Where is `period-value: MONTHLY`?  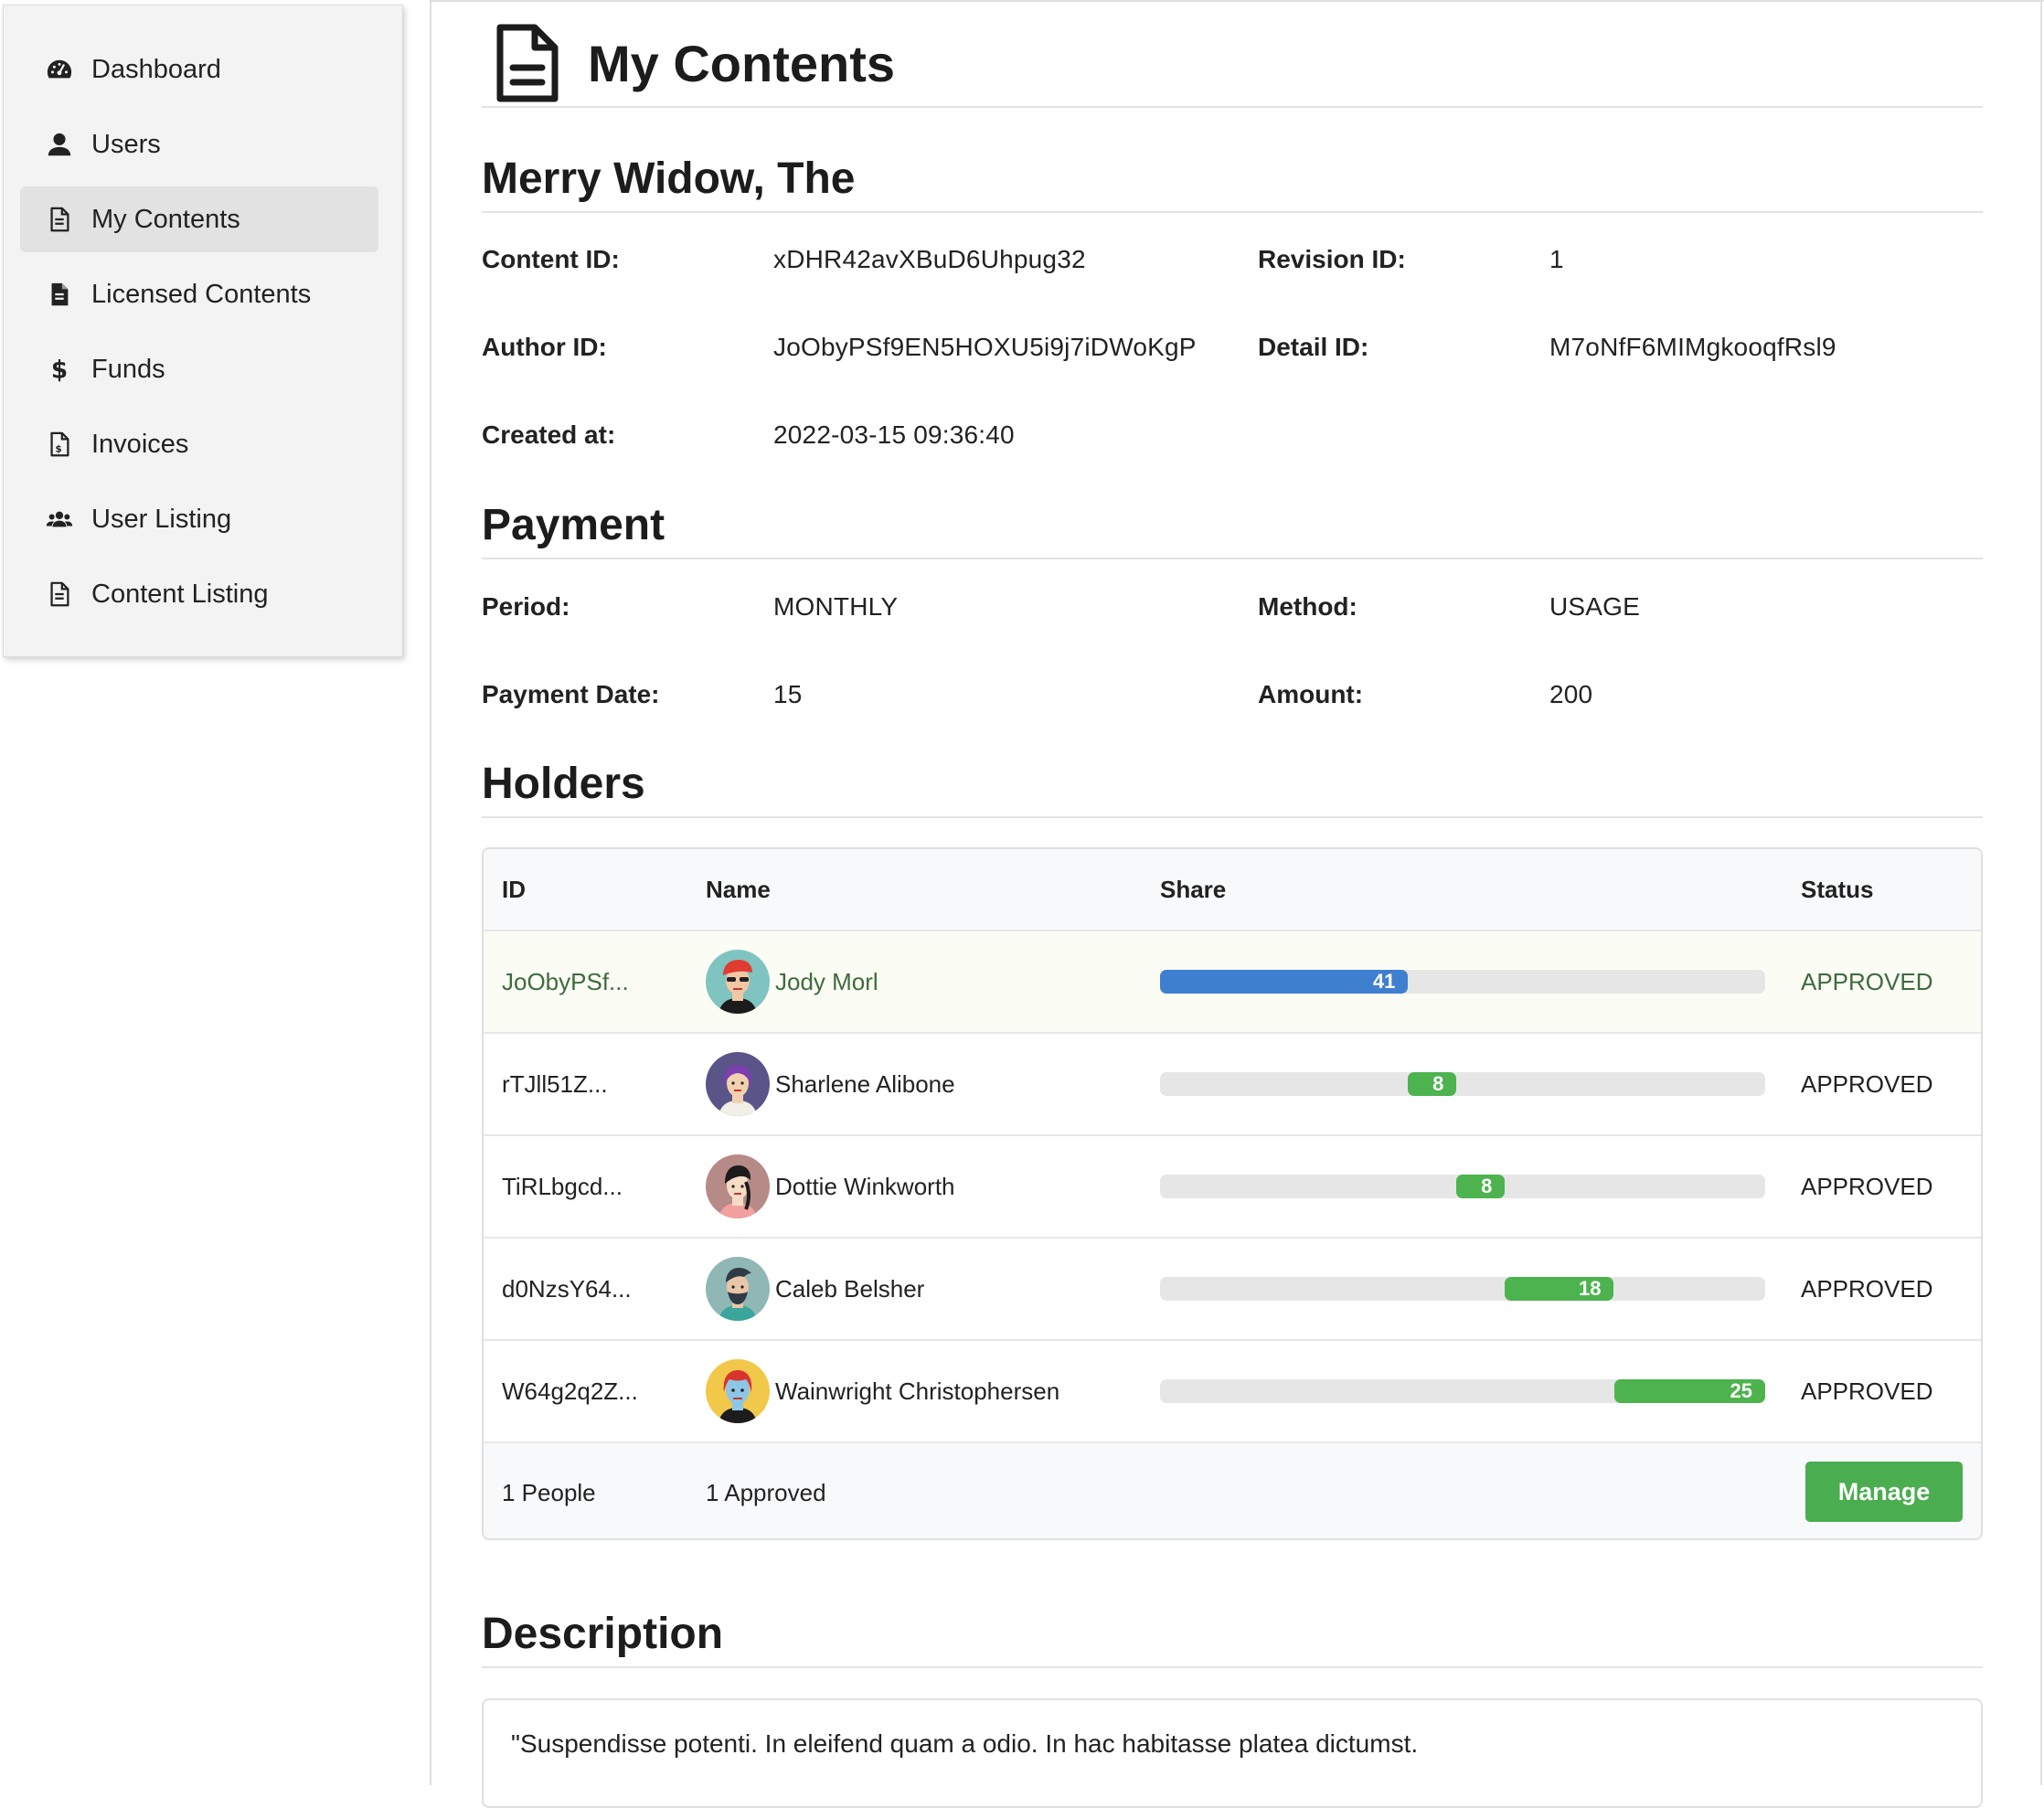 period-value: MONTHLY is located at coordinates (836, 606).